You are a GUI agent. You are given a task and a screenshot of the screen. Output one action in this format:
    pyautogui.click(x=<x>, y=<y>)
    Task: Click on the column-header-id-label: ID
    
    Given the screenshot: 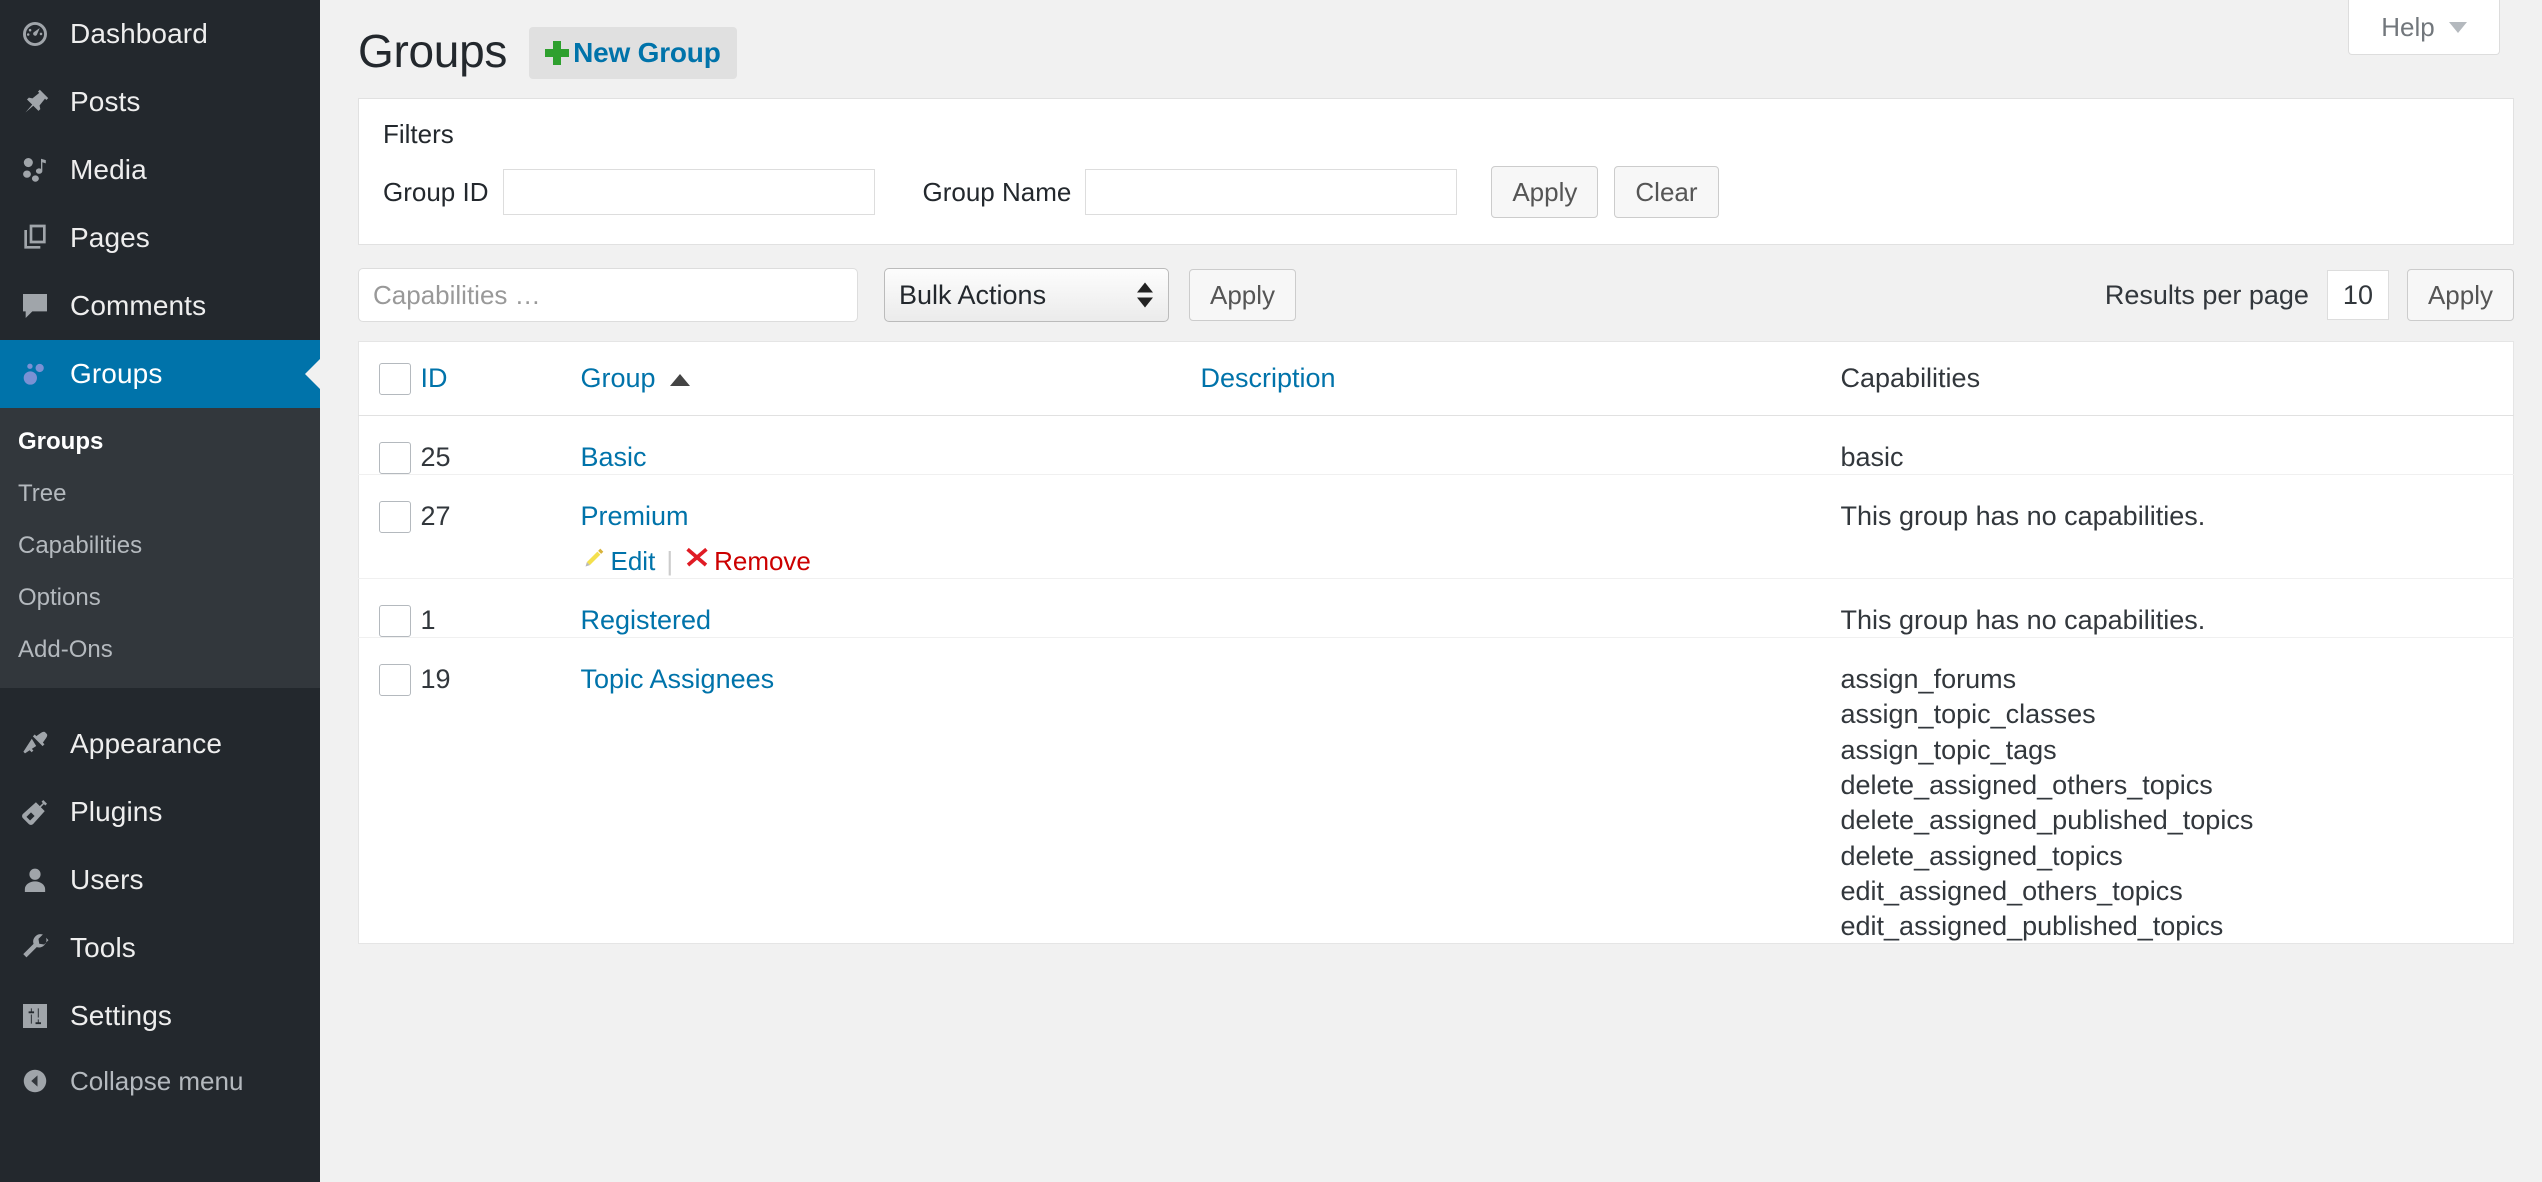 What is the action you would take?
    pyautogui.click(x=434, y=378)
    